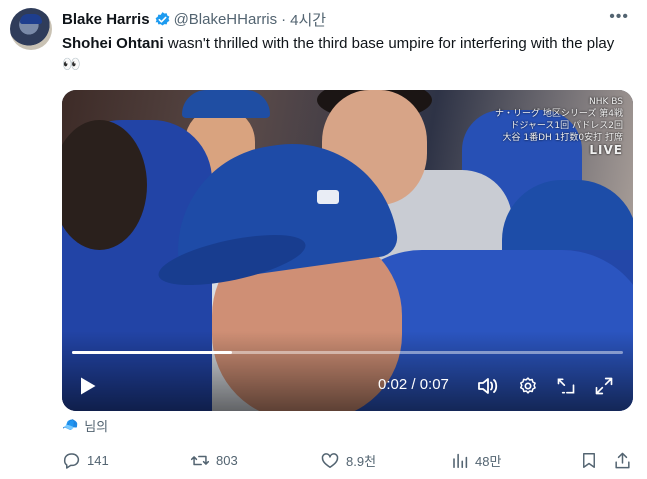  What do you see at coordinates (361, 461) in the screenshot?
I see `like-count: 8.9천` at bounding box center [361, 461].